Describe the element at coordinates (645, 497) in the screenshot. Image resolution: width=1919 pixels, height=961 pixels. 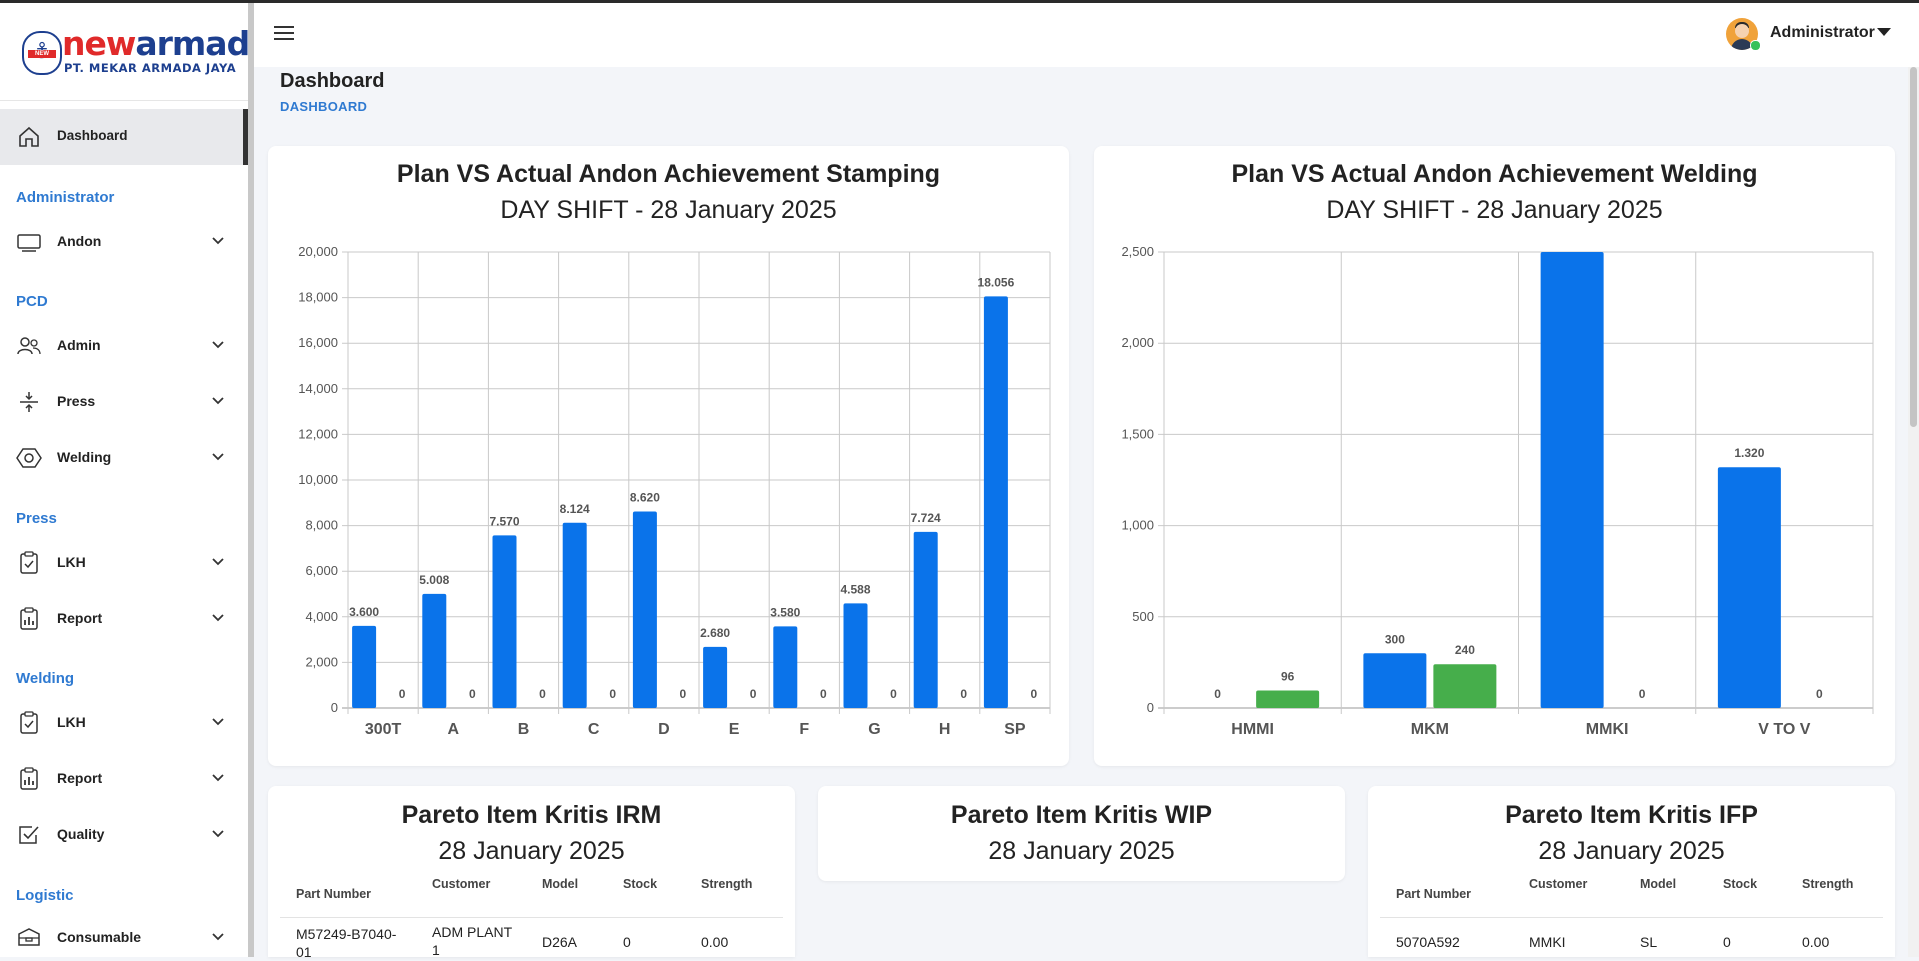
I see `data-label: 8.620` at that location.